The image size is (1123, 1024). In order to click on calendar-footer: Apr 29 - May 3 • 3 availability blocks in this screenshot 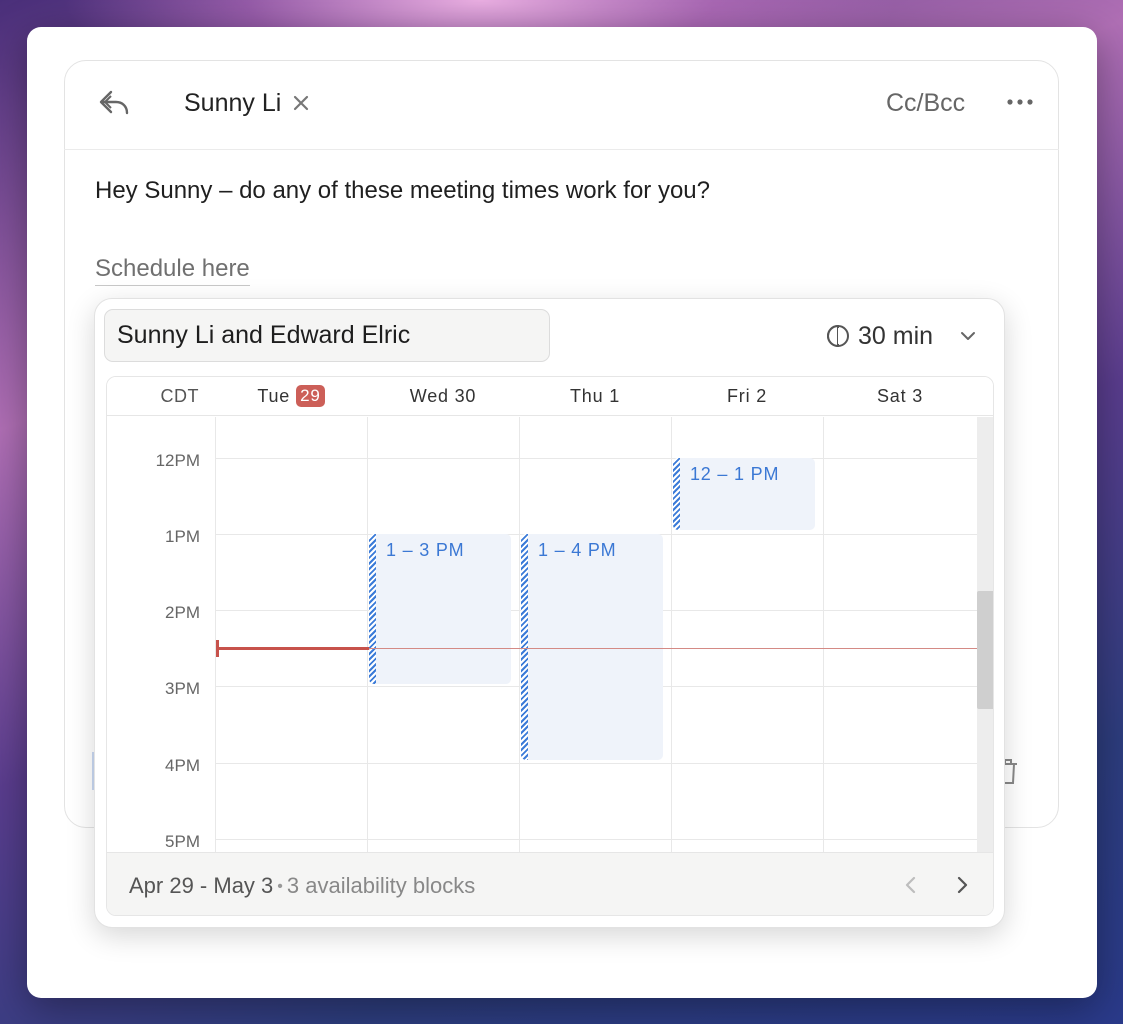, I will do `click(550, 883)`.